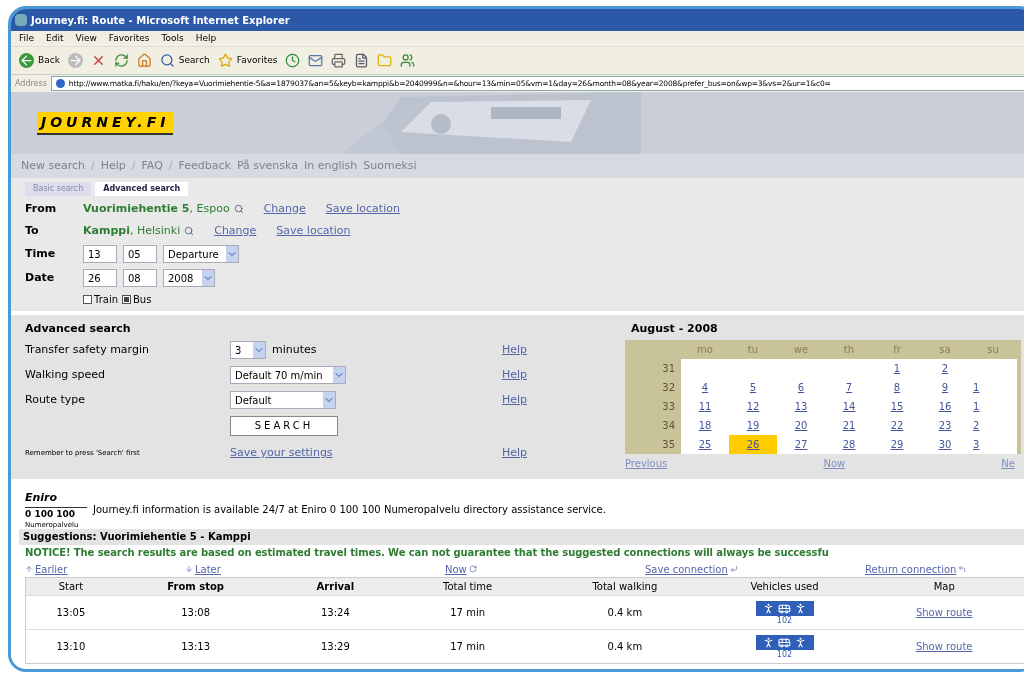 The image size is (1024, 675). I want to click on calendar-day: 28, so click(849, 444).